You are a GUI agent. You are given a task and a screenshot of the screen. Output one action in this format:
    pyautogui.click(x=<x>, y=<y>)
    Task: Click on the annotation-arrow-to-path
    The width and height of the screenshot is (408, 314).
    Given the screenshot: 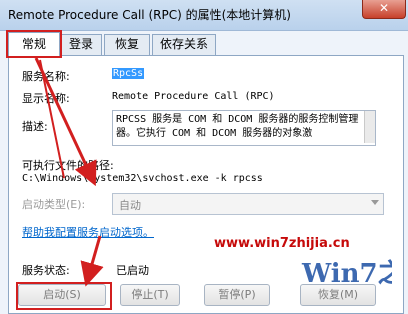 What is the action you would take?
    pyautogui.click(x=65, y=122)
    